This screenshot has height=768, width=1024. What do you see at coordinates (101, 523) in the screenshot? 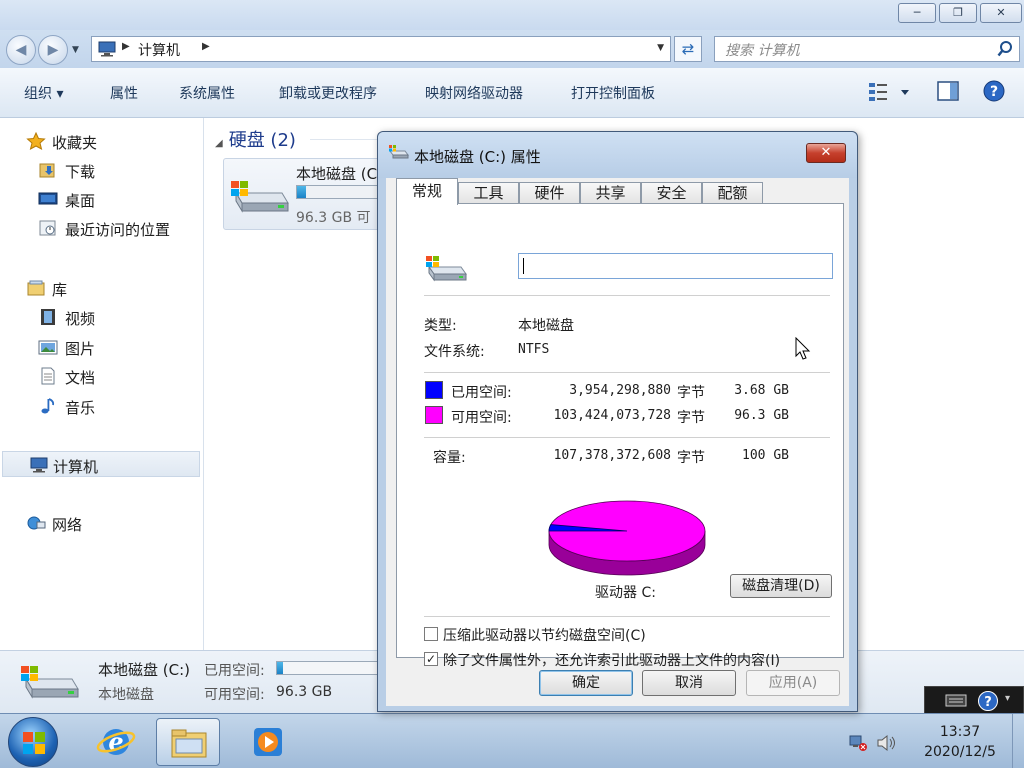
I see `nav-network: 网络` at bounding box center [101, 523].